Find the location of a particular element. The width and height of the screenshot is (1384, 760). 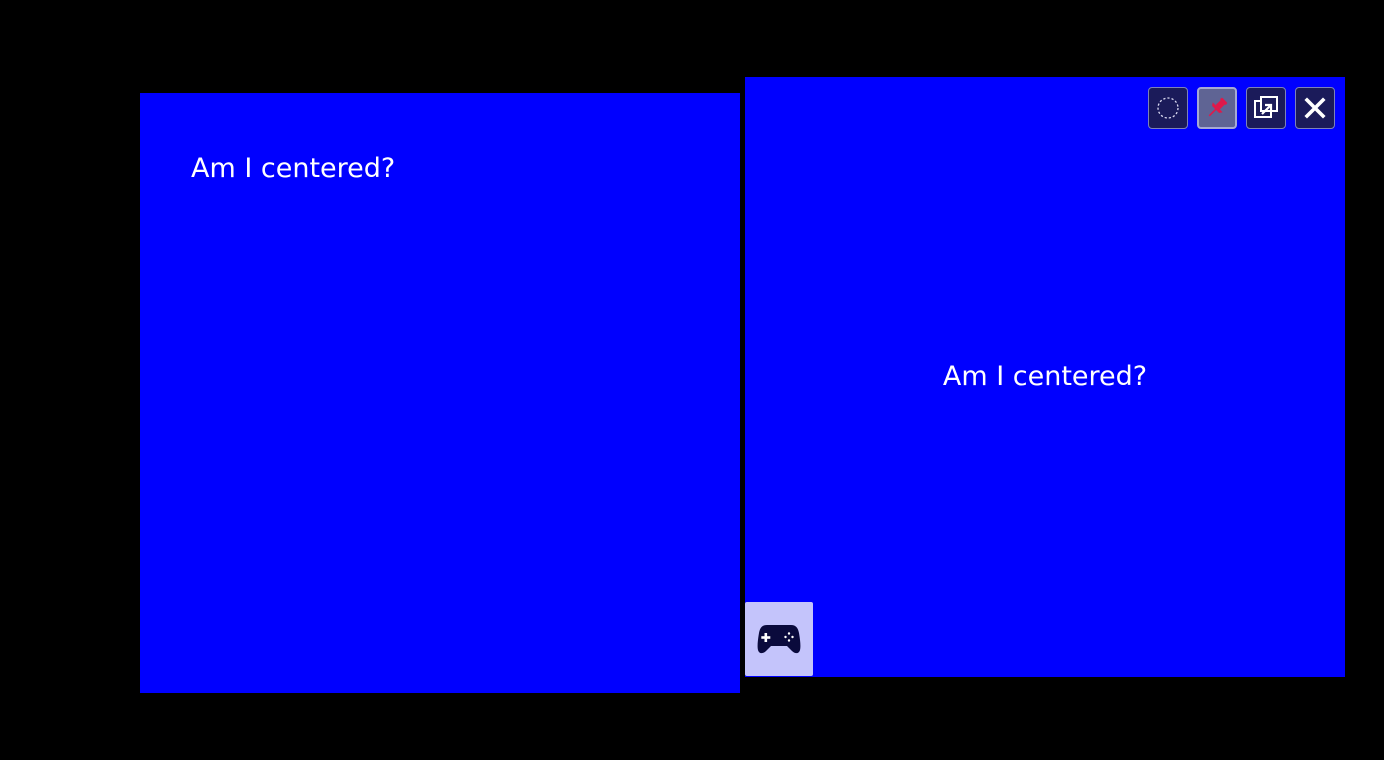

dashed-circle-icon is located at coordinates (1168, 108).